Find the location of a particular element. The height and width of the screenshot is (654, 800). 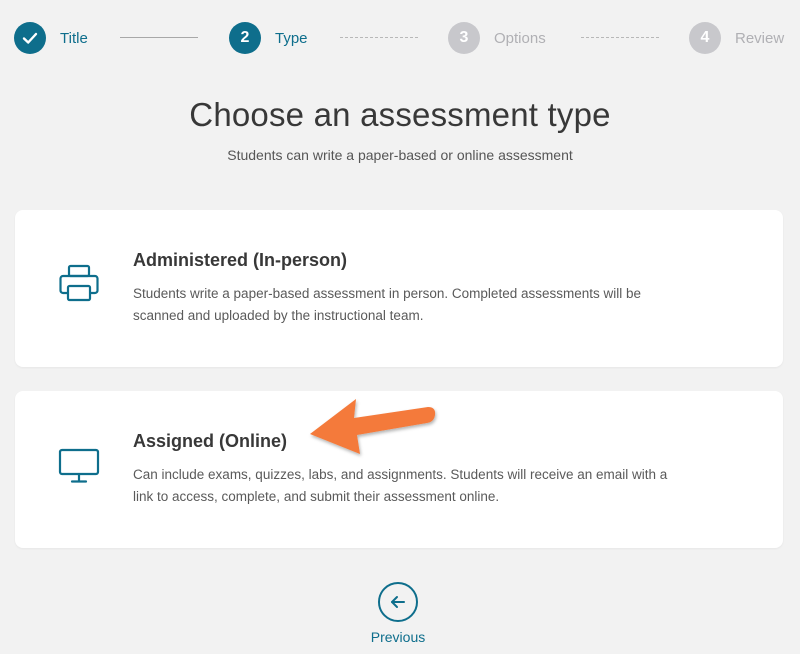

step-options: 3 Options is located at coordinates (497, 38).